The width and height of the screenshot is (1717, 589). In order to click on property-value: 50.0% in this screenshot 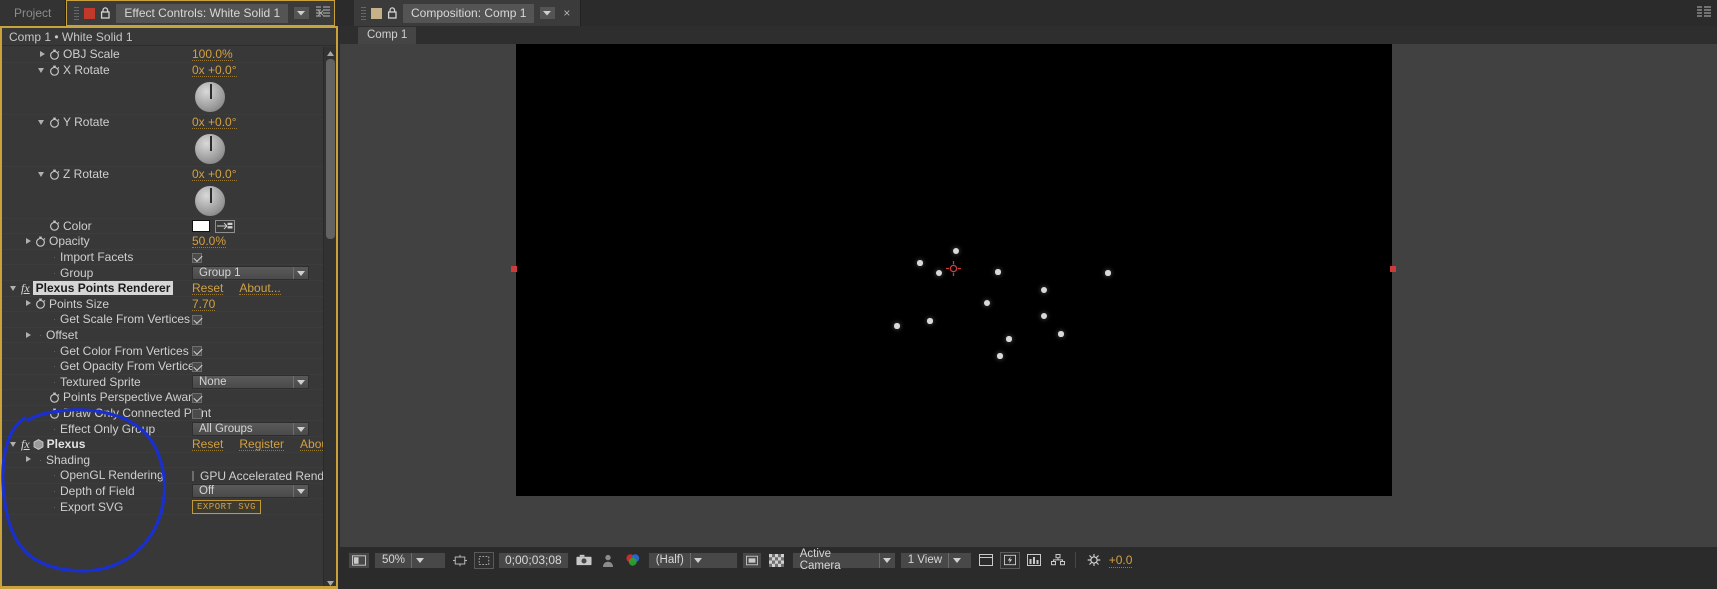, I will do `click(209, 242)`.